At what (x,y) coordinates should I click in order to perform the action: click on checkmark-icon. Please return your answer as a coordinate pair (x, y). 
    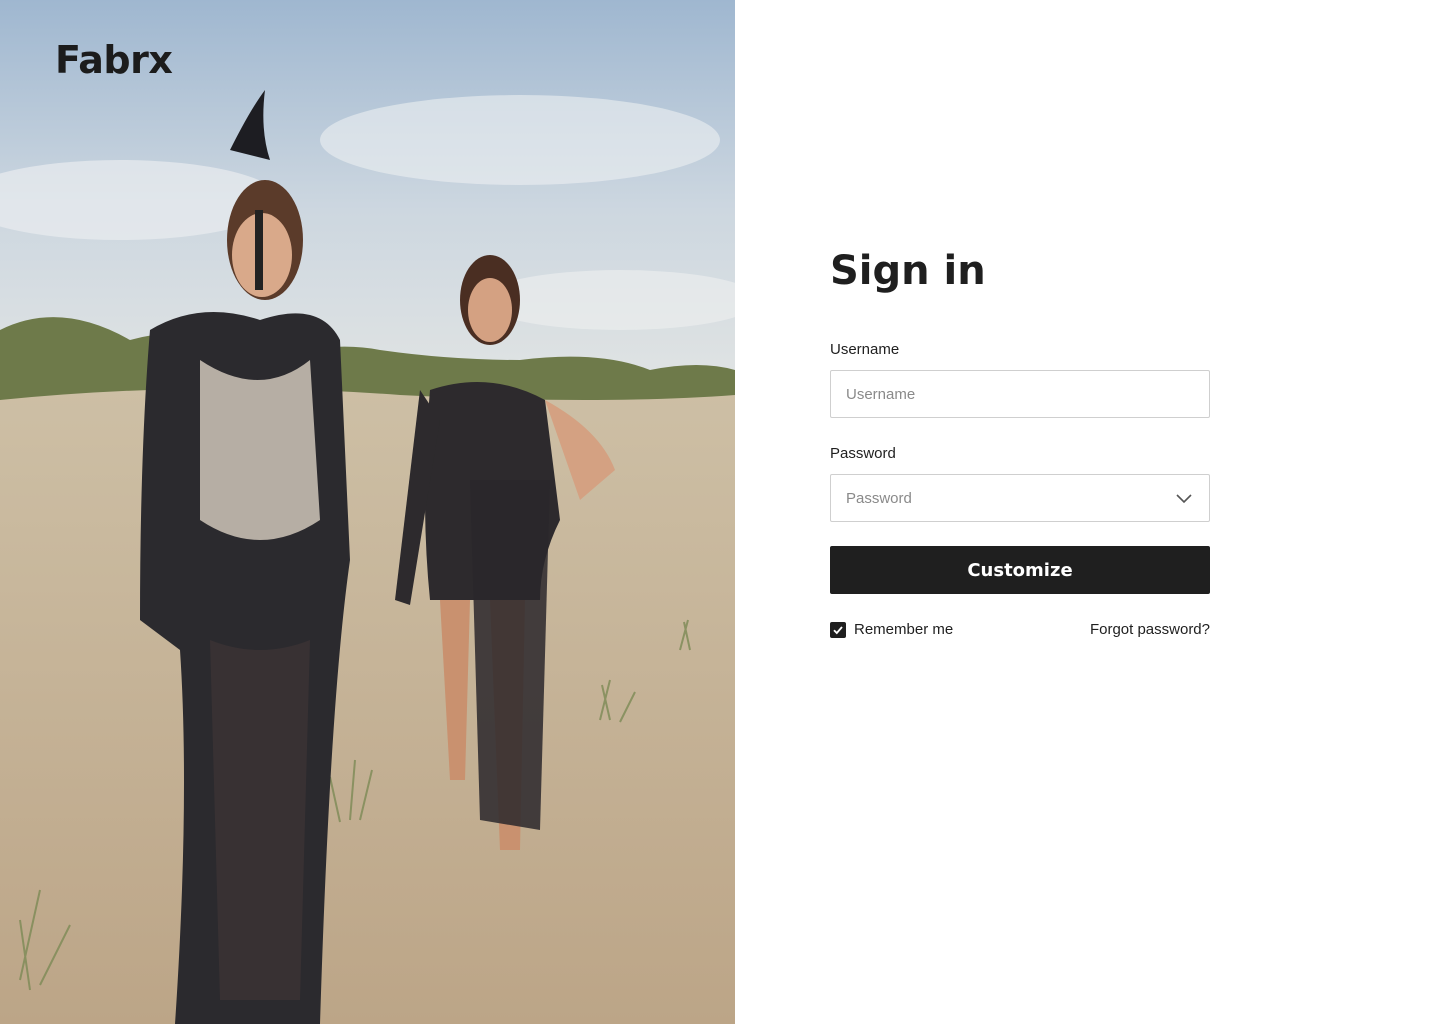
    Looking at the image, I should click on (838, 629).